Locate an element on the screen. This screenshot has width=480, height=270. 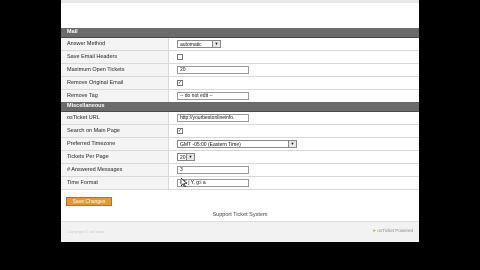
row-answered-messages: # Answered Messages 3 is located at coordinates (240, 170).